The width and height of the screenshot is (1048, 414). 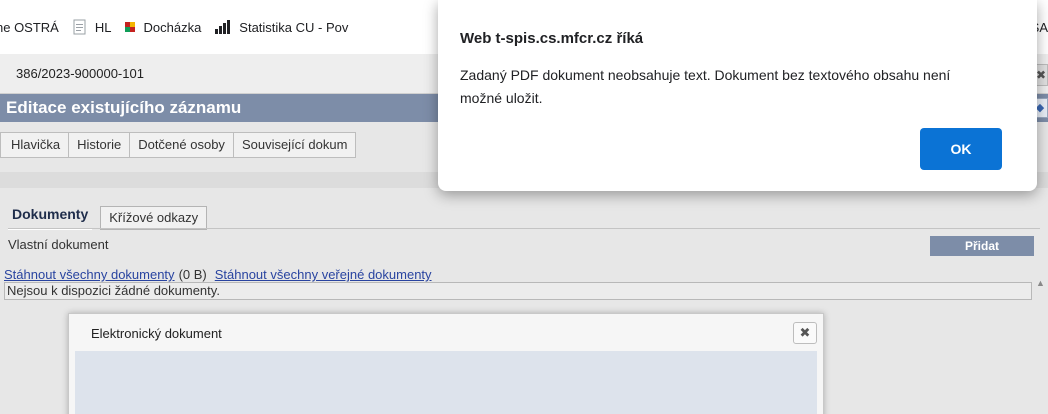 I want to click on bookmark-label: ne OSTRÁ, so click(x=29, y=27).